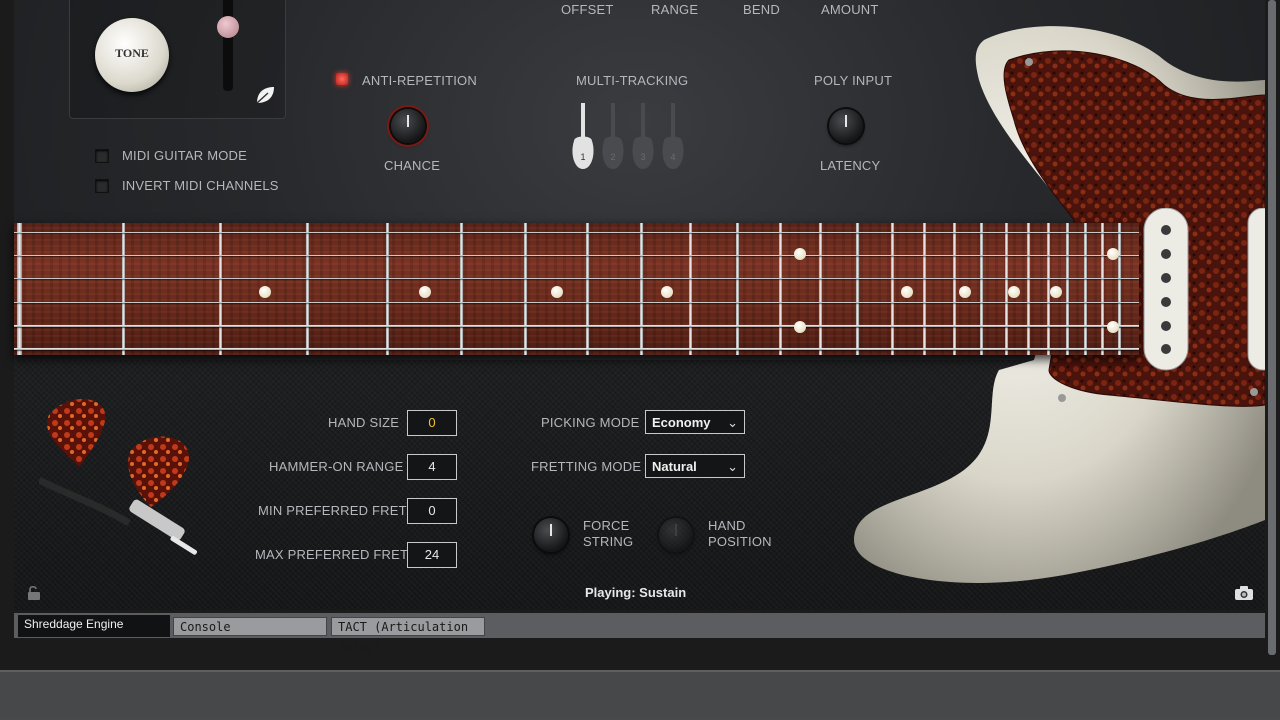 This screenshot has width=1280, height=720. Describe the element at coordinates (364, 422) in the screenshot. I see `hand-size-label: HAND SIZE` at that location.